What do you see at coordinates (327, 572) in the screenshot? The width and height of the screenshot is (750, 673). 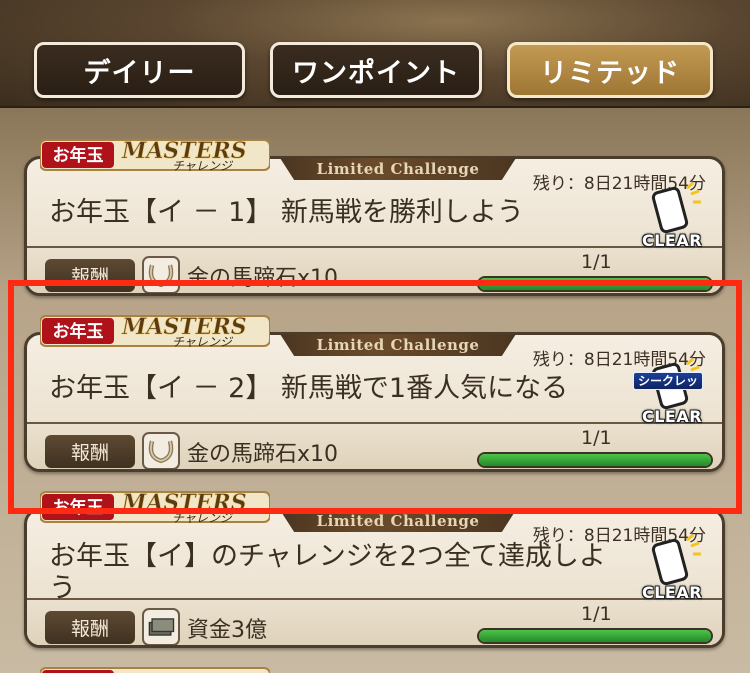 I see `mission-title: お年玉【イ】のチャレンジを2つ全て達成しよう` at bounding box center [327, 572].